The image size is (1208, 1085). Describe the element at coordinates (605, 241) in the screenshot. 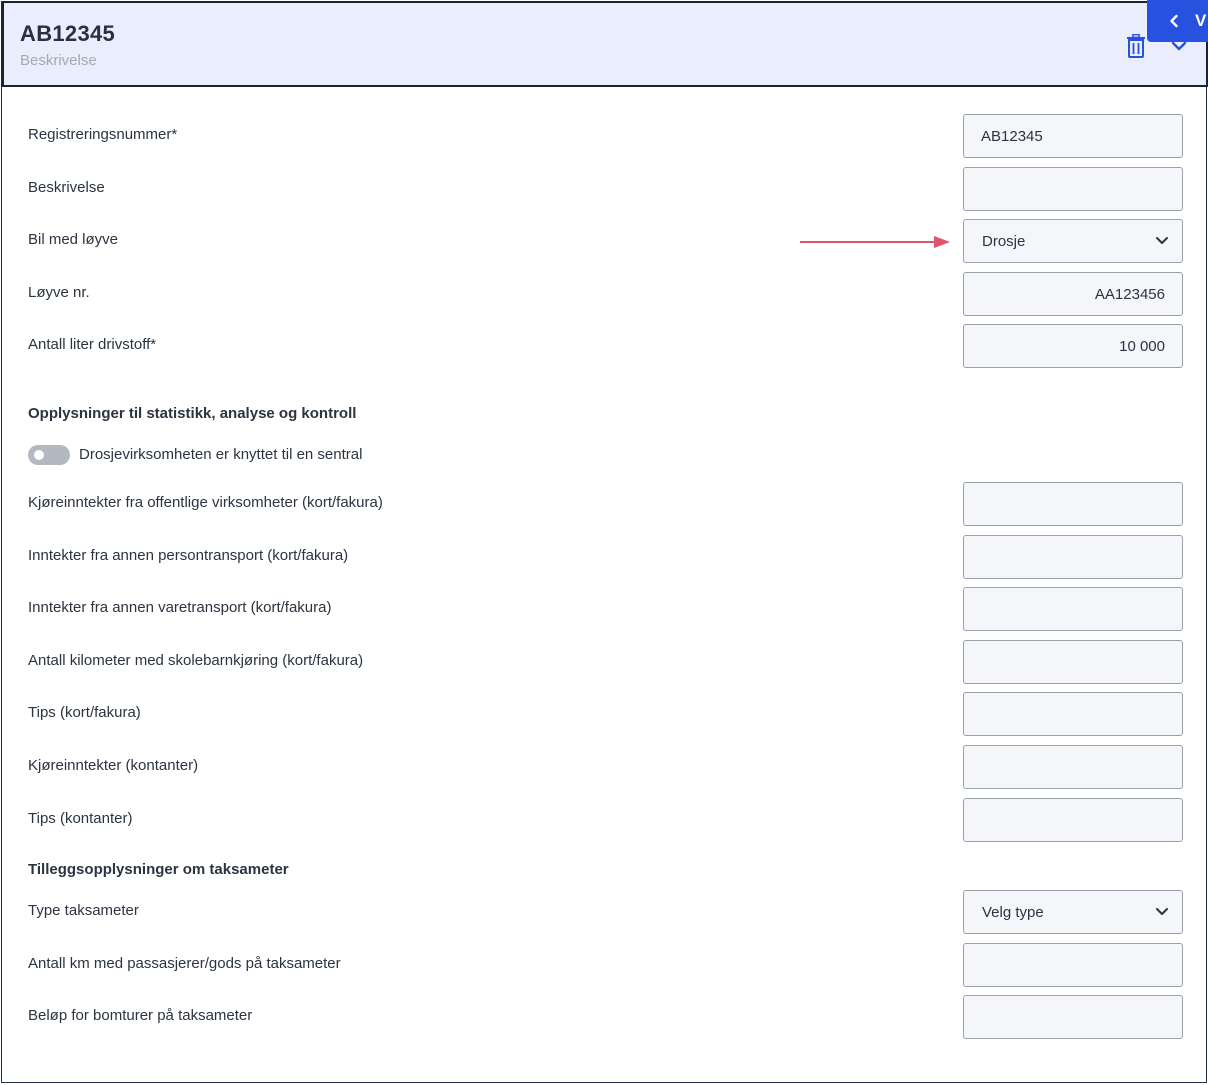

I see `row-bil-med-loyve: Bil med løyve Drosje` at that location.